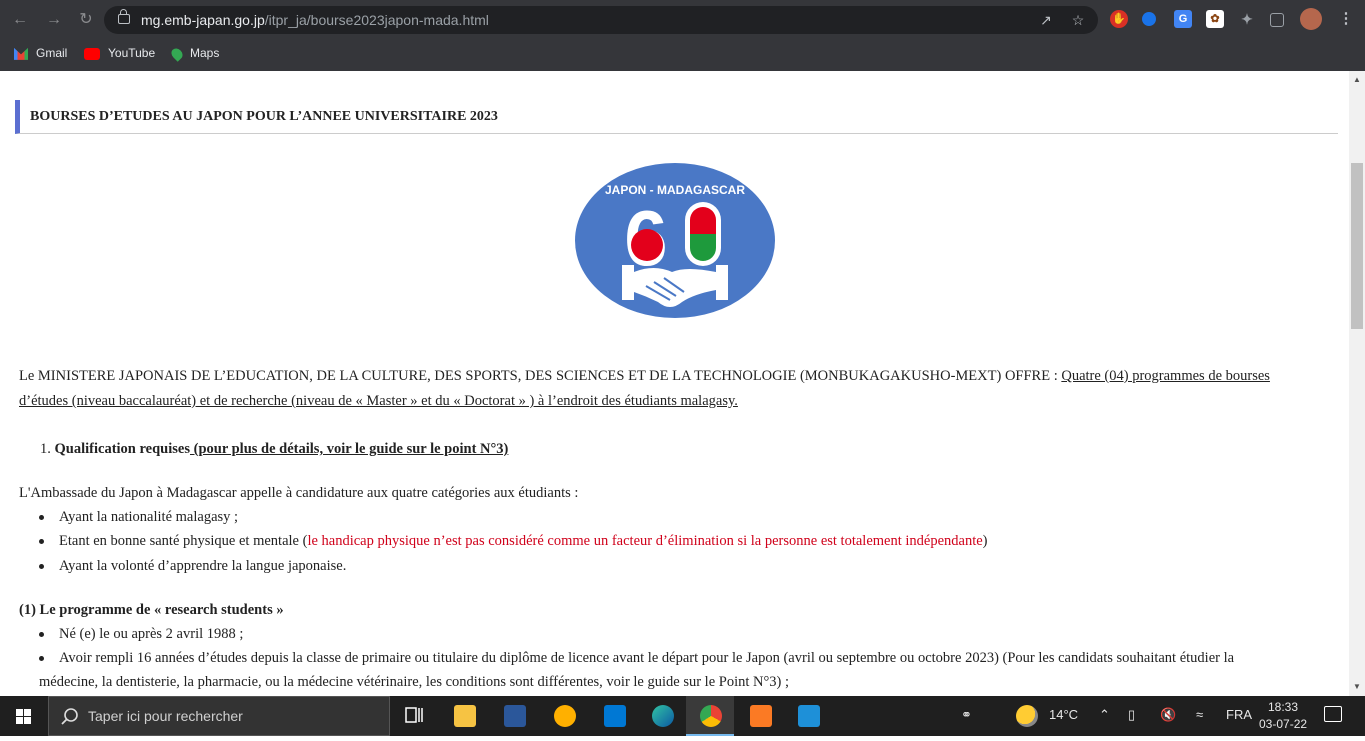  I want to click on task-view-icon, so click(414, 715).